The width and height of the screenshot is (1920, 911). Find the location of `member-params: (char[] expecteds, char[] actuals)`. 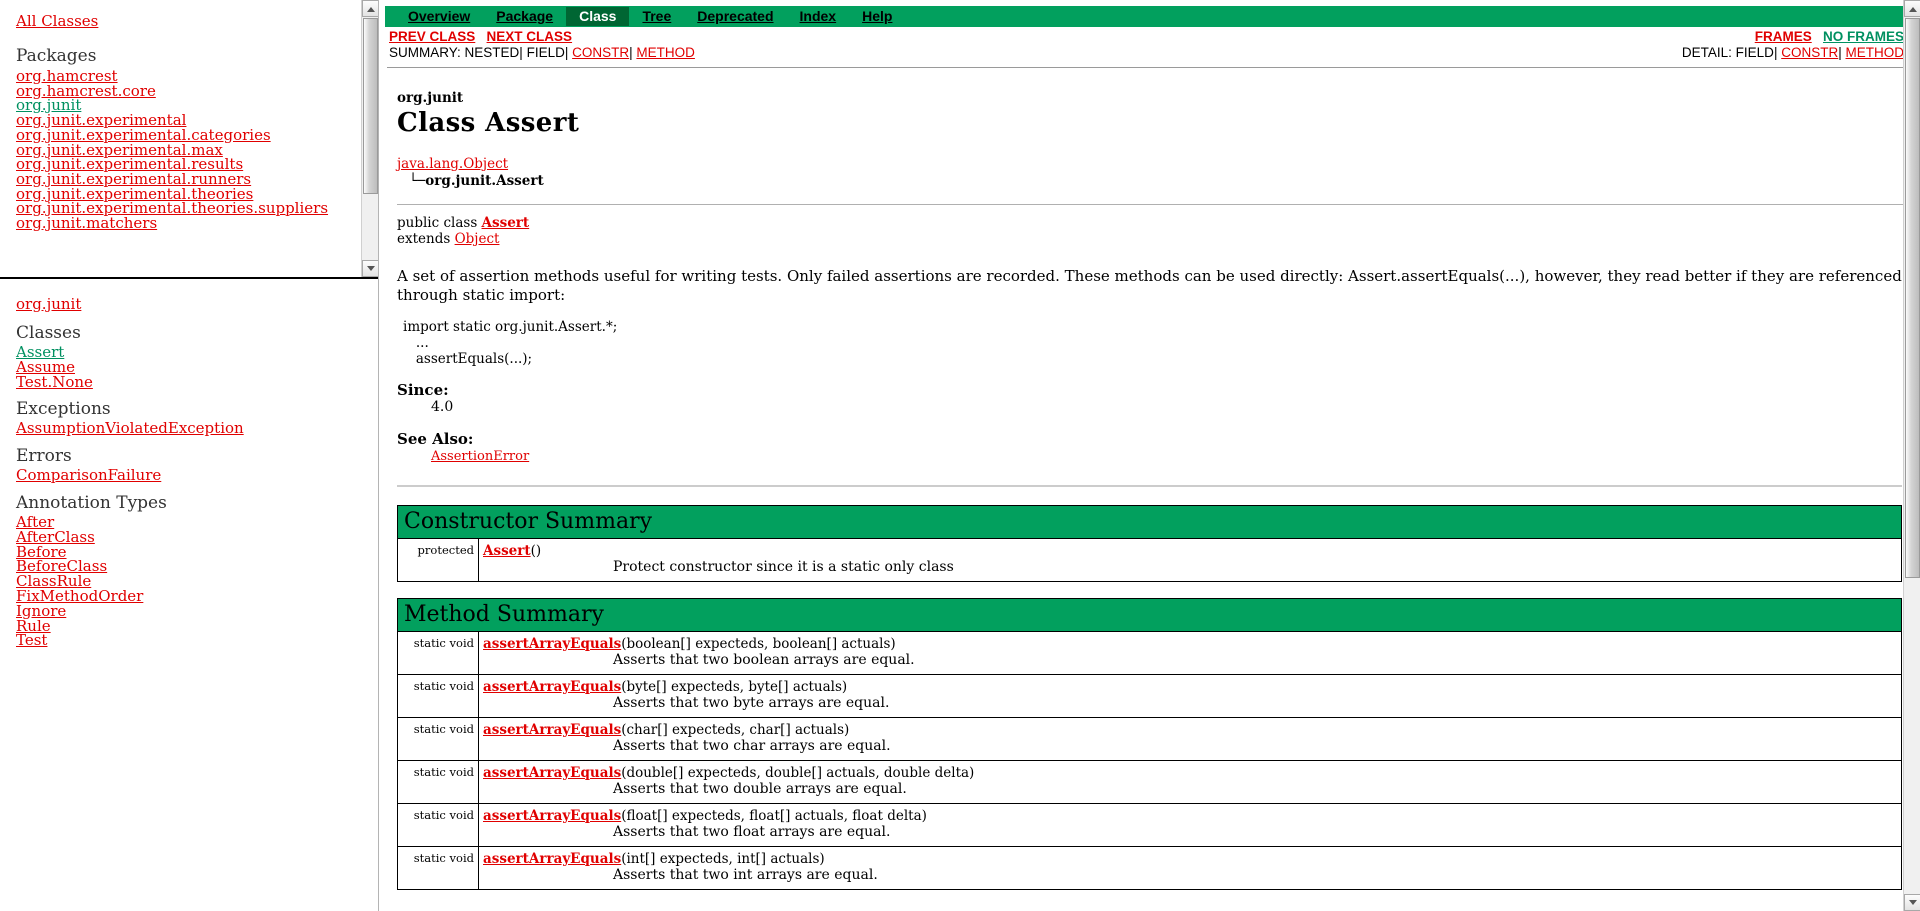

member-params: (char[] expecteds, char[] actuals) is located at coordinates (735, 730).